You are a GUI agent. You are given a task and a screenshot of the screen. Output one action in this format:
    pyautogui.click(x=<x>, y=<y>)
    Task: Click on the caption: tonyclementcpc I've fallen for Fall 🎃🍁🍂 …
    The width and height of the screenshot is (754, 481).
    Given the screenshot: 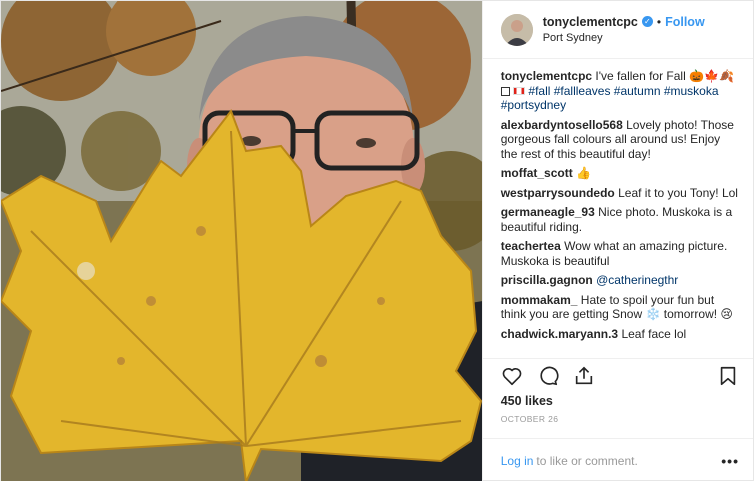 What is the action you would take?
    pyautogui.click(x=619, y=91)
    